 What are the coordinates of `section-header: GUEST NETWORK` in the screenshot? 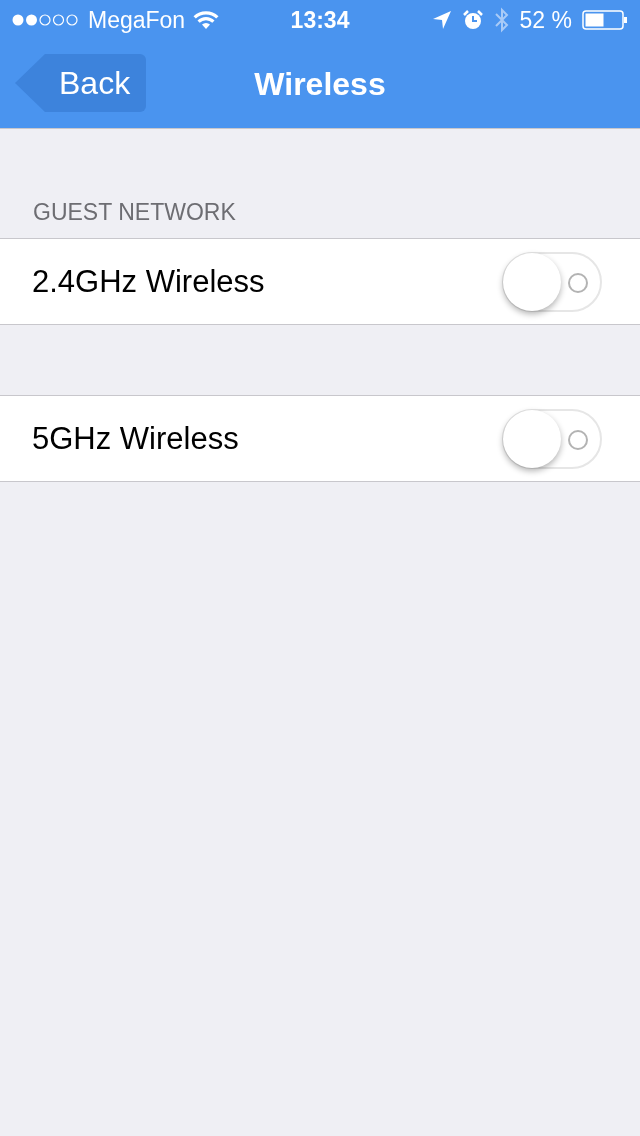 It's located at (134, 213).